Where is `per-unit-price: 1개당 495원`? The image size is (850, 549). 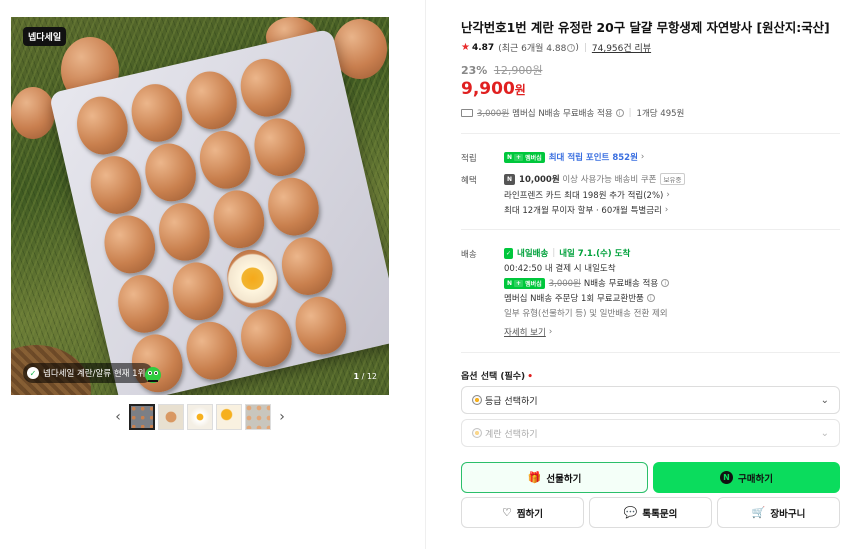
per-unit-price: 1개당 495원 is located at coordinates (660, 114).